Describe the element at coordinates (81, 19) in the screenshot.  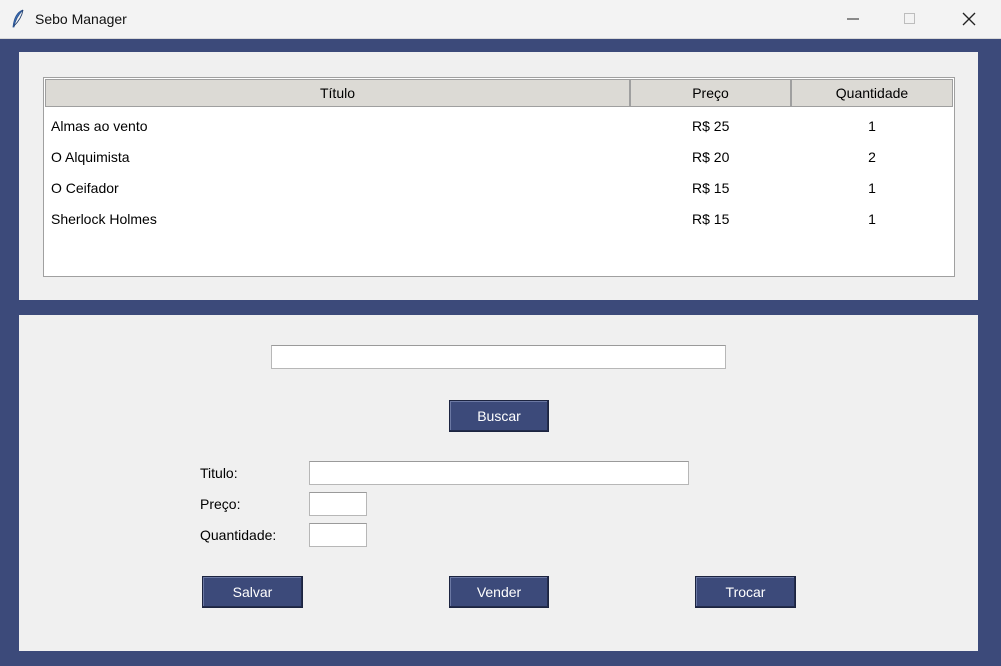
I see `window-title: Sebo Manager` at that location.